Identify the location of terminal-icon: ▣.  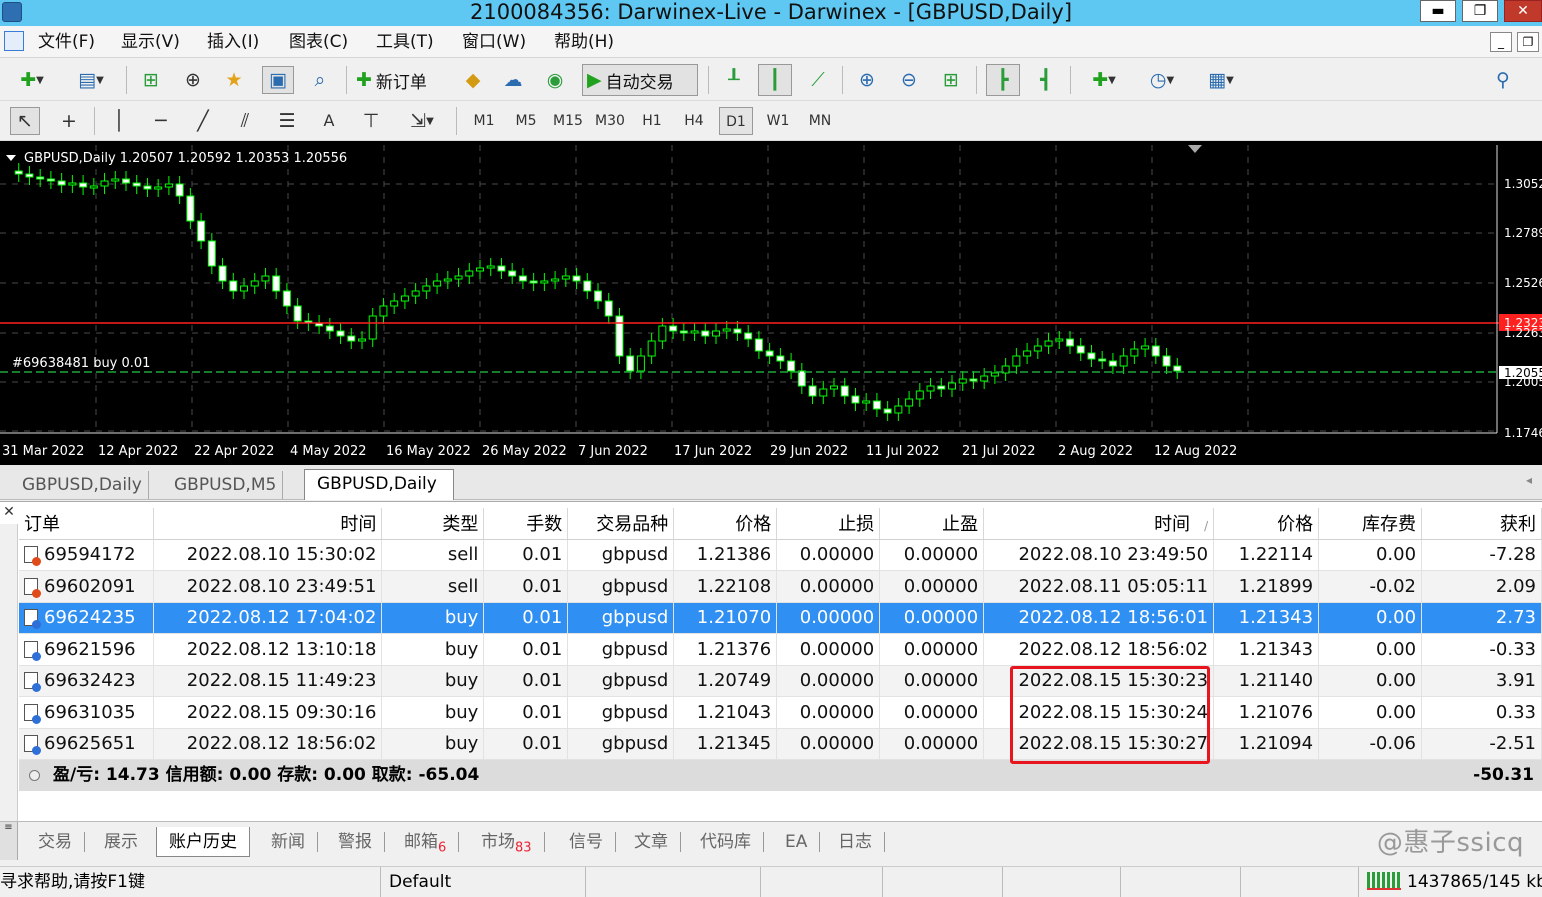
(278, 80).